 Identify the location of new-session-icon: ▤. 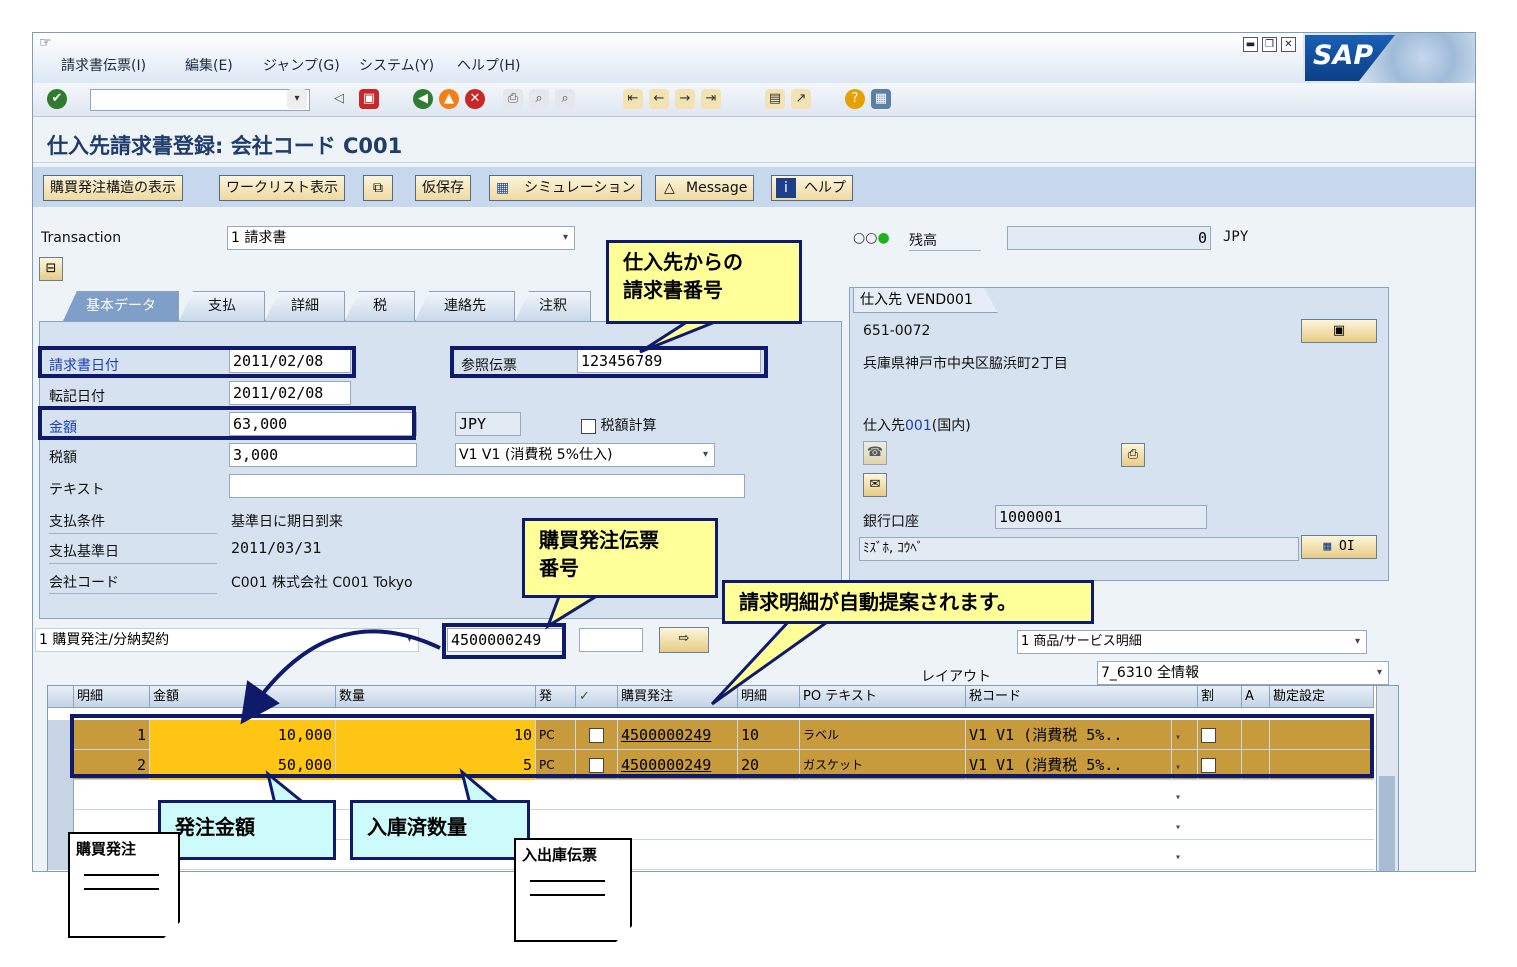
(775, 99).